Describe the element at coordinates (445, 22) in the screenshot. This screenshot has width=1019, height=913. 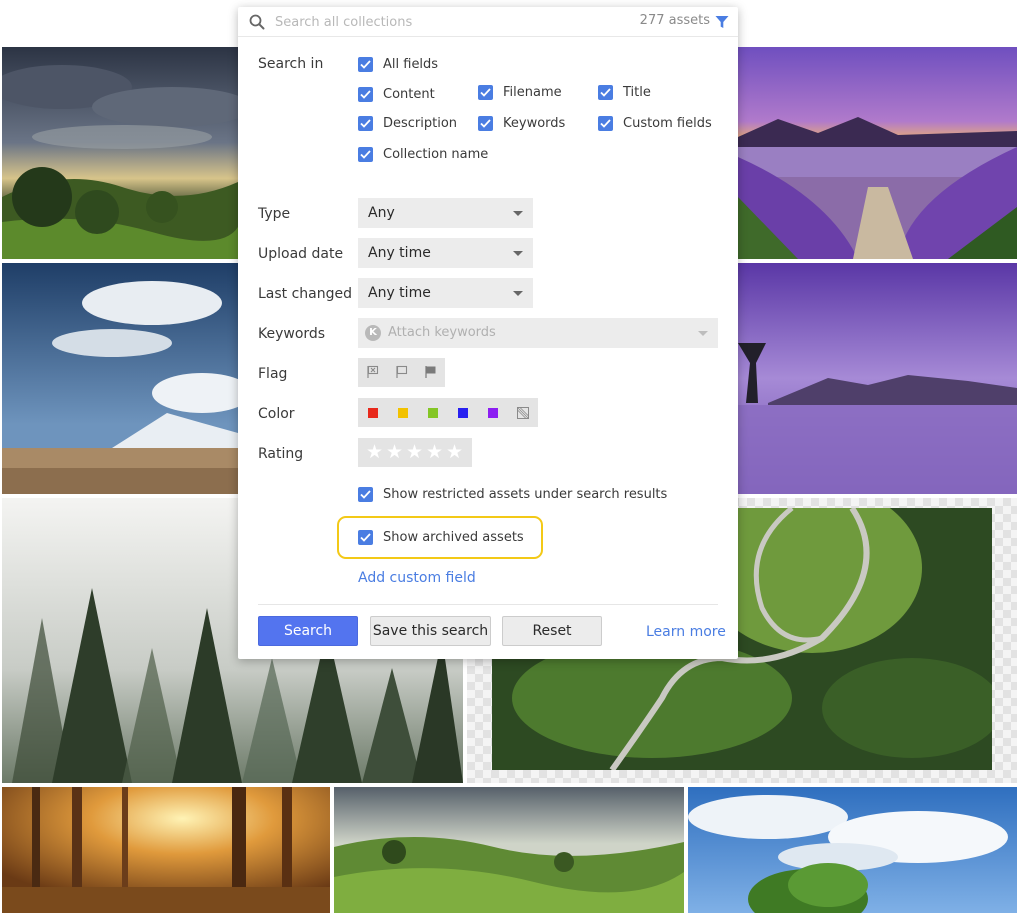
I see `search-input` at that location.